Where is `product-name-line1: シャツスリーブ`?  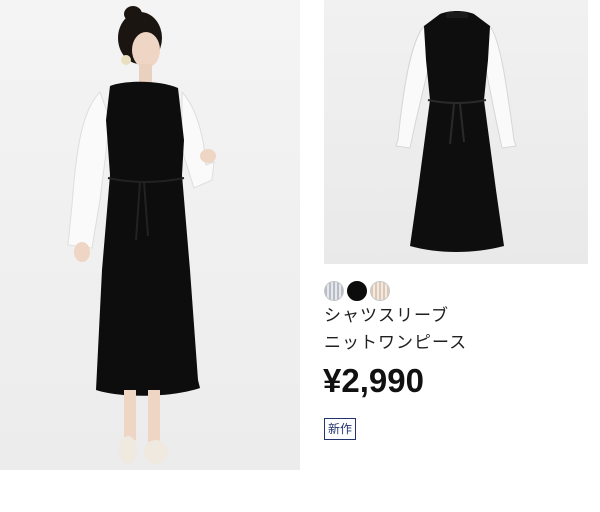 product-name-line1: シャツスリーブ is located at coordinates (386, 316).